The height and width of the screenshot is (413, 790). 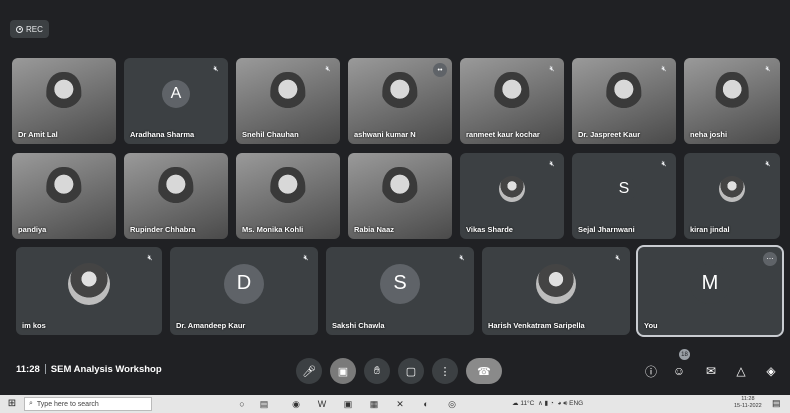 I want to click on participant-name: Vikas Sharde, so click(x=489, y=229).